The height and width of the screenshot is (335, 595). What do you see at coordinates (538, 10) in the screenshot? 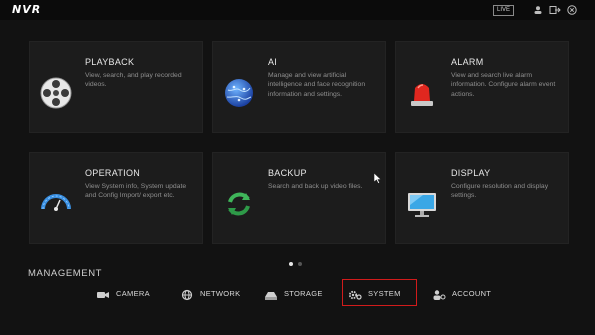
I see `user-icon` at bounding box center [538, 10].